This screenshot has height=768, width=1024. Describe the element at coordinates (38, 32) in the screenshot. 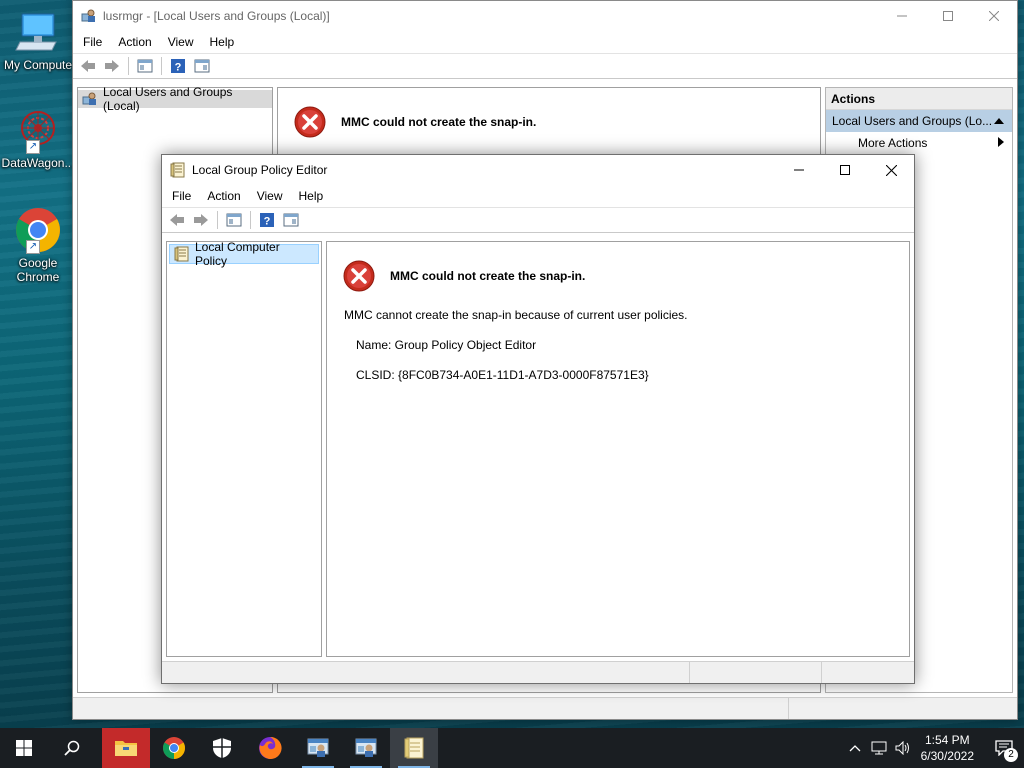

I see `computer-icon` at that location.